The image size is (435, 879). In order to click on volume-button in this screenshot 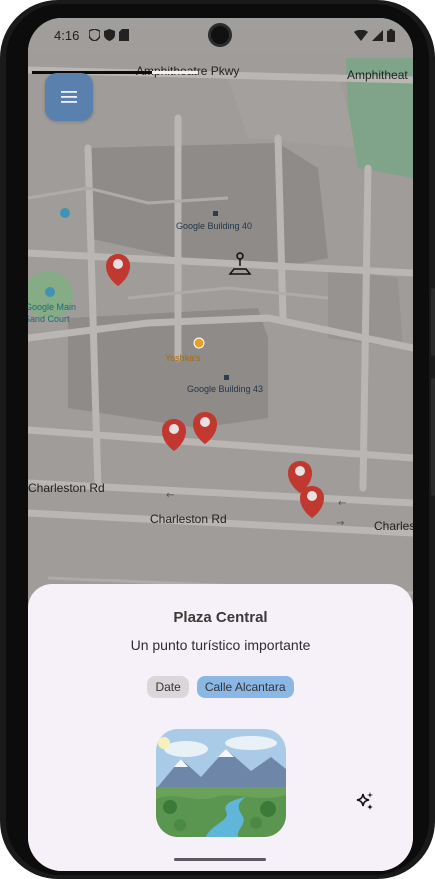, I will do `click(433, 437)`.